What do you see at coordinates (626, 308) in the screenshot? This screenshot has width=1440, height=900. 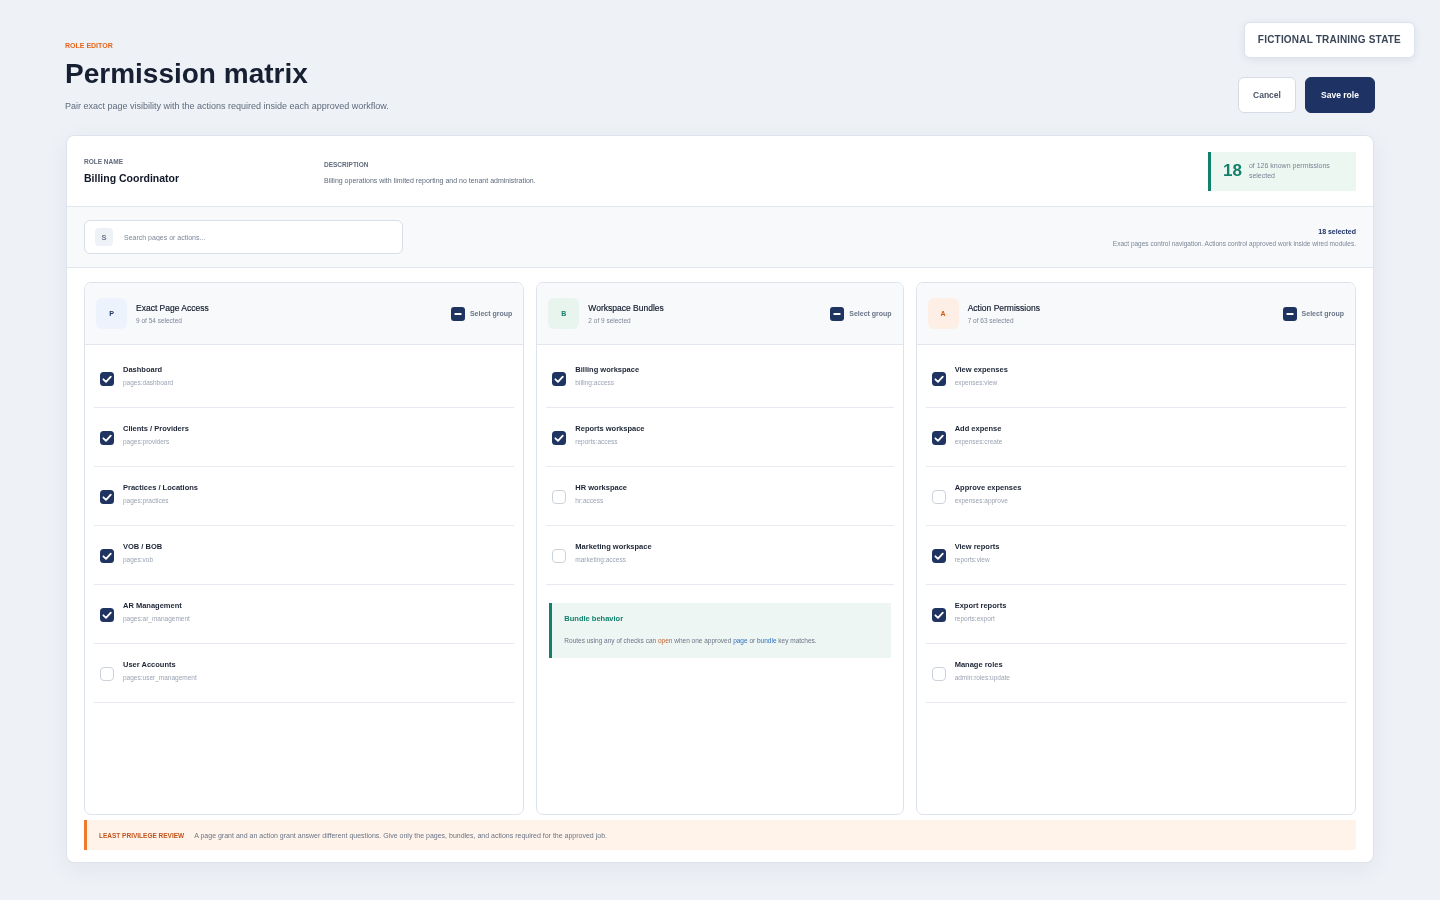 I see `group-title: Workspace Bundles` at bounding box center [626, 308].